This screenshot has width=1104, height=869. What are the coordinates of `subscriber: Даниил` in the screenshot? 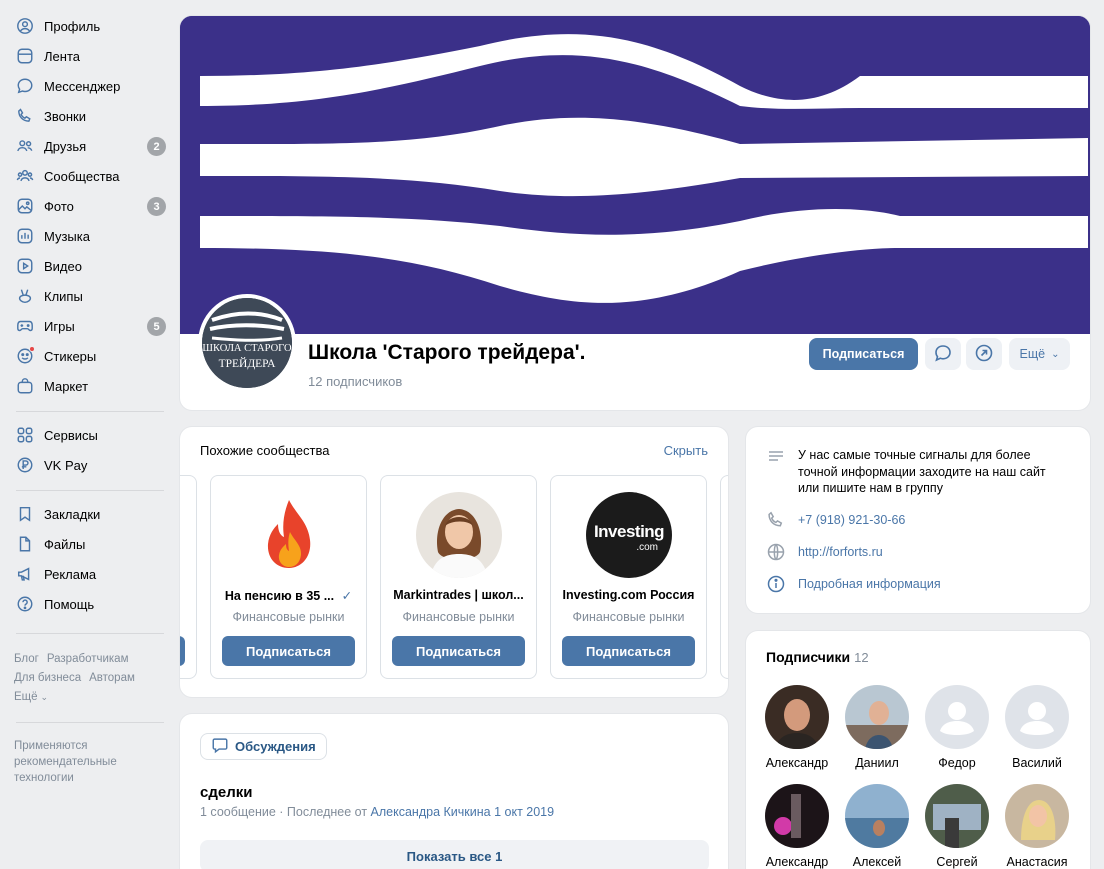 It's located at (877, 727).